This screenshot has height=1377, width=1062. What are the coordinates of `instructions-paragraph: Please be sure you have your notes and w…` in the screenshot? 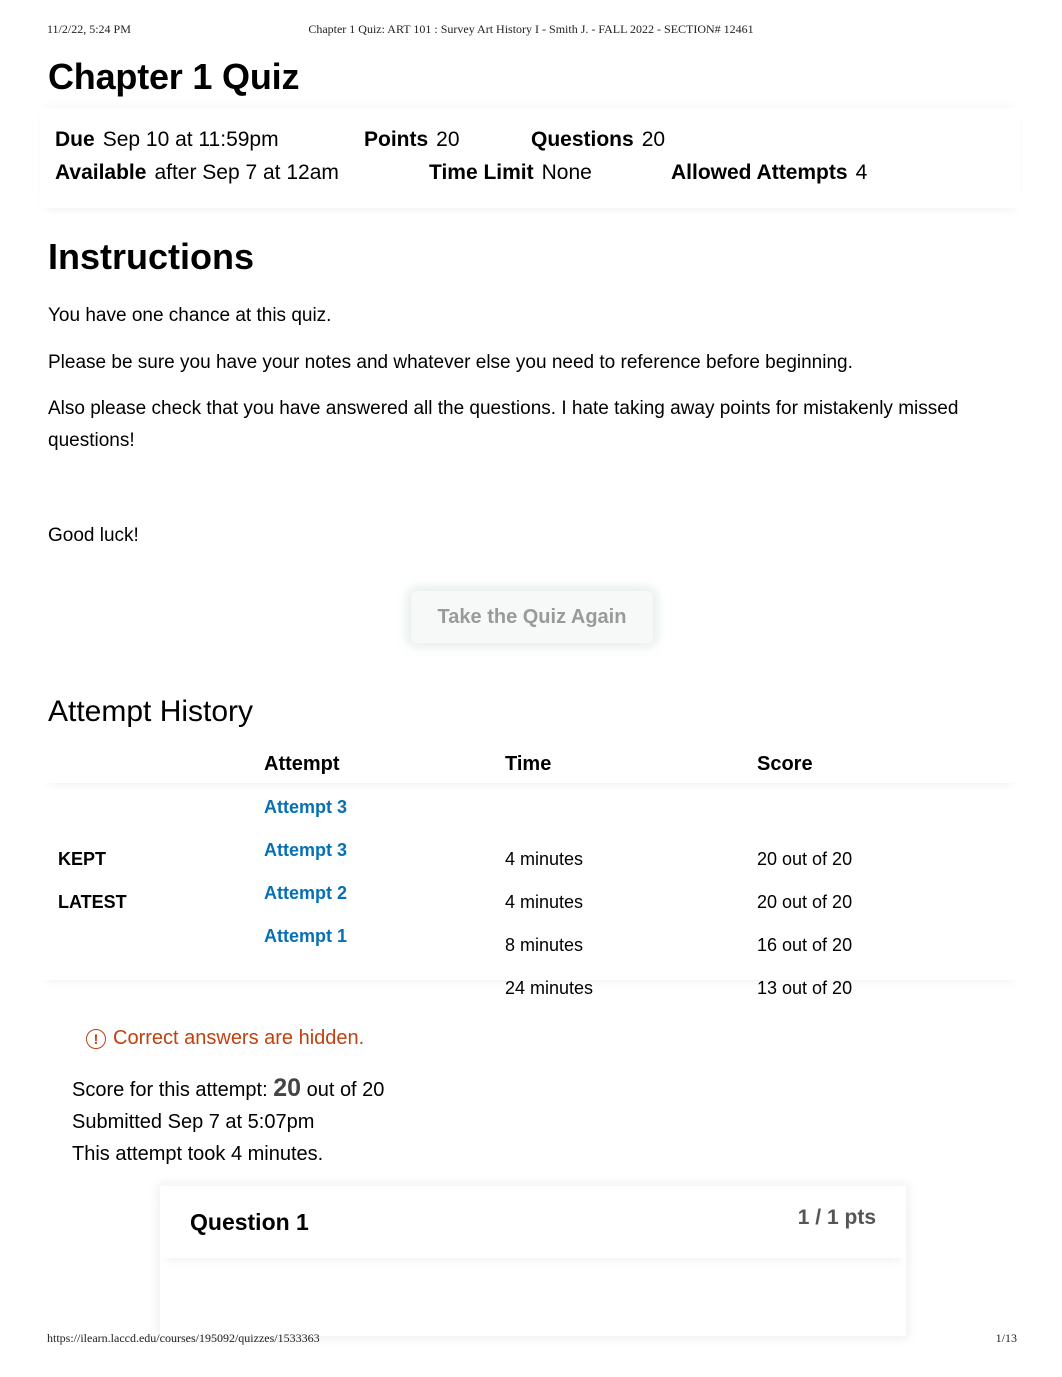 It's located at (450, 362).